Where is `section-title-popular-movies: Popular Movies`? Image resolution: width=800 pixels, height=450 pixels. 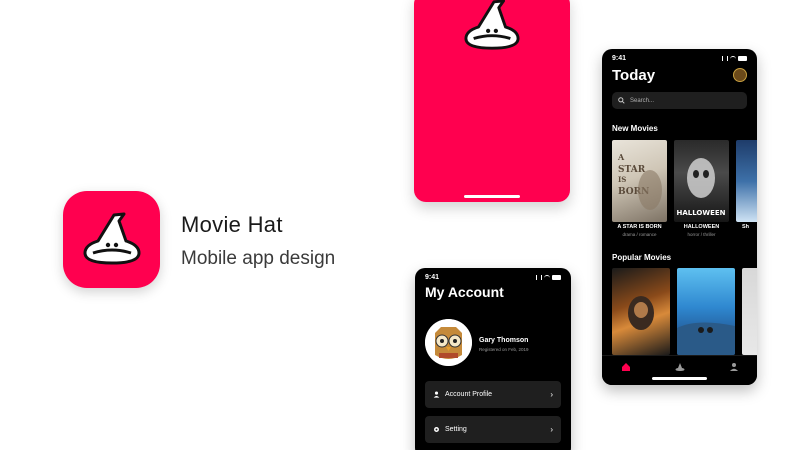
section-title-popular-movies: Popular Movies is located at coordinates (642, 257).